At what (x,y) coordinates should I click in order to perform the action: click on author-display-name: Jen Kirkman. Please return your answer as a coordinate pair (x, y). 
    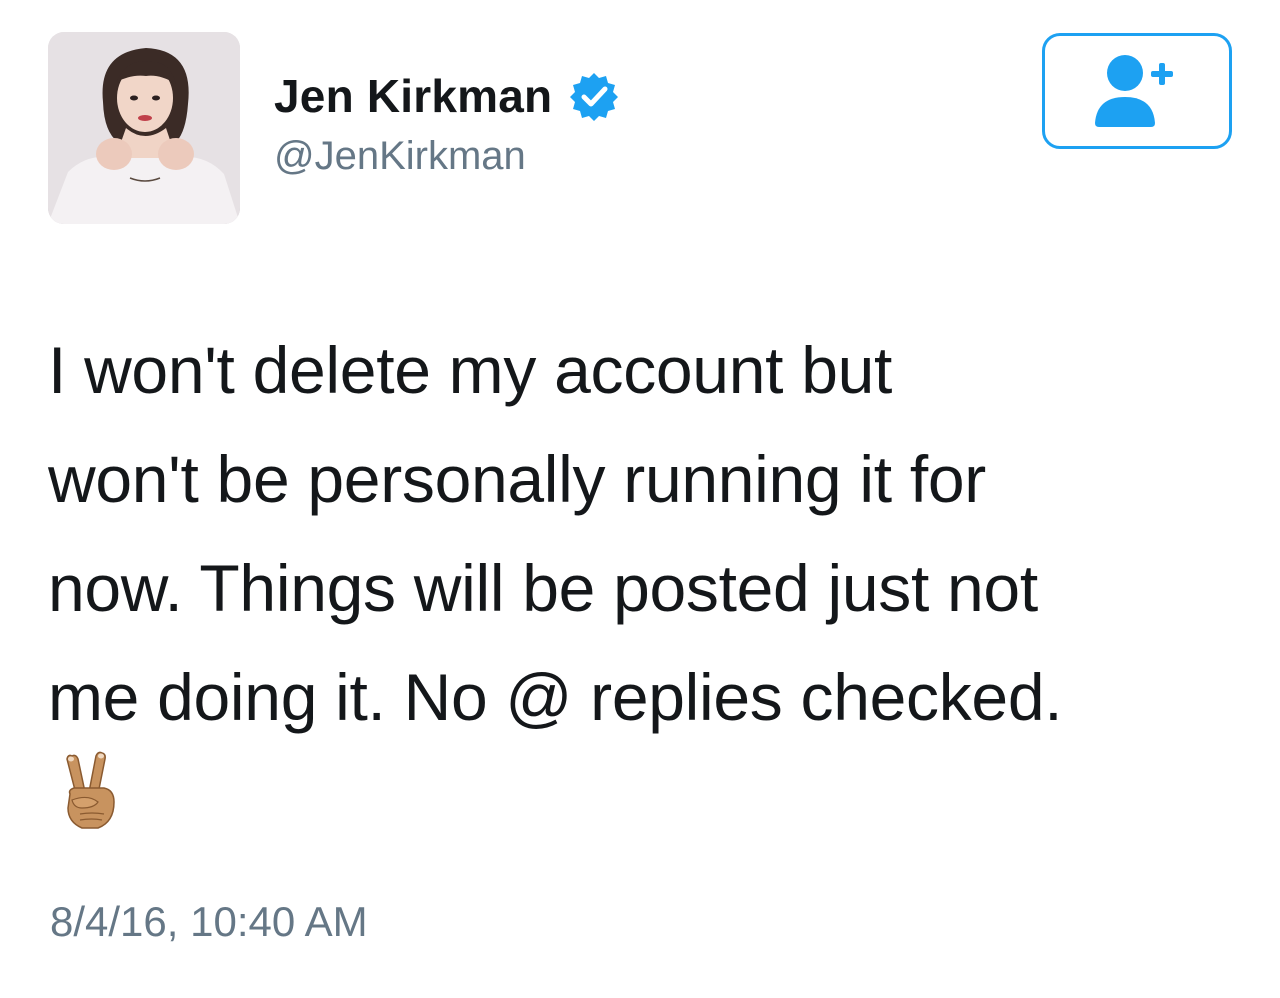
    Looking at the image, I should click on (413, 96).